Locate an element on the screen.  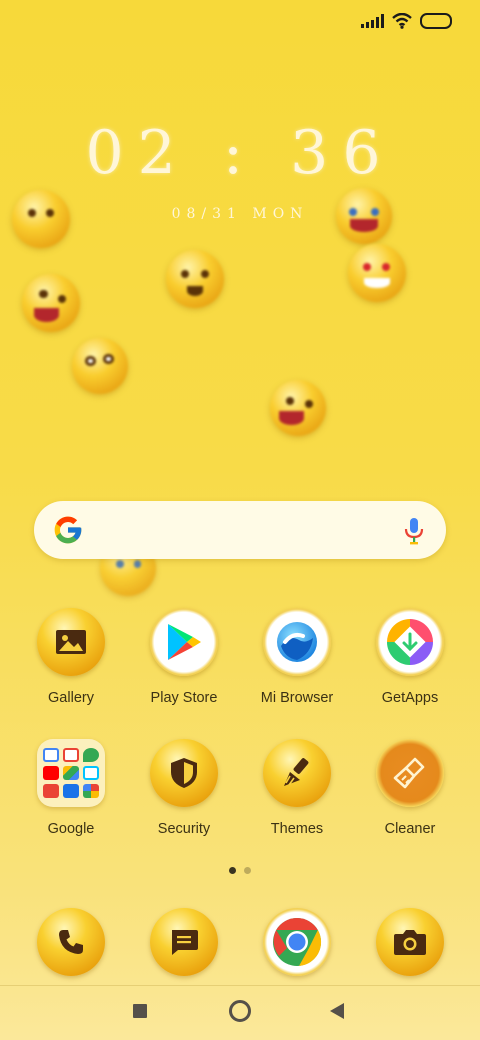
home-circle-icon is located at coordinates (240, 1011).